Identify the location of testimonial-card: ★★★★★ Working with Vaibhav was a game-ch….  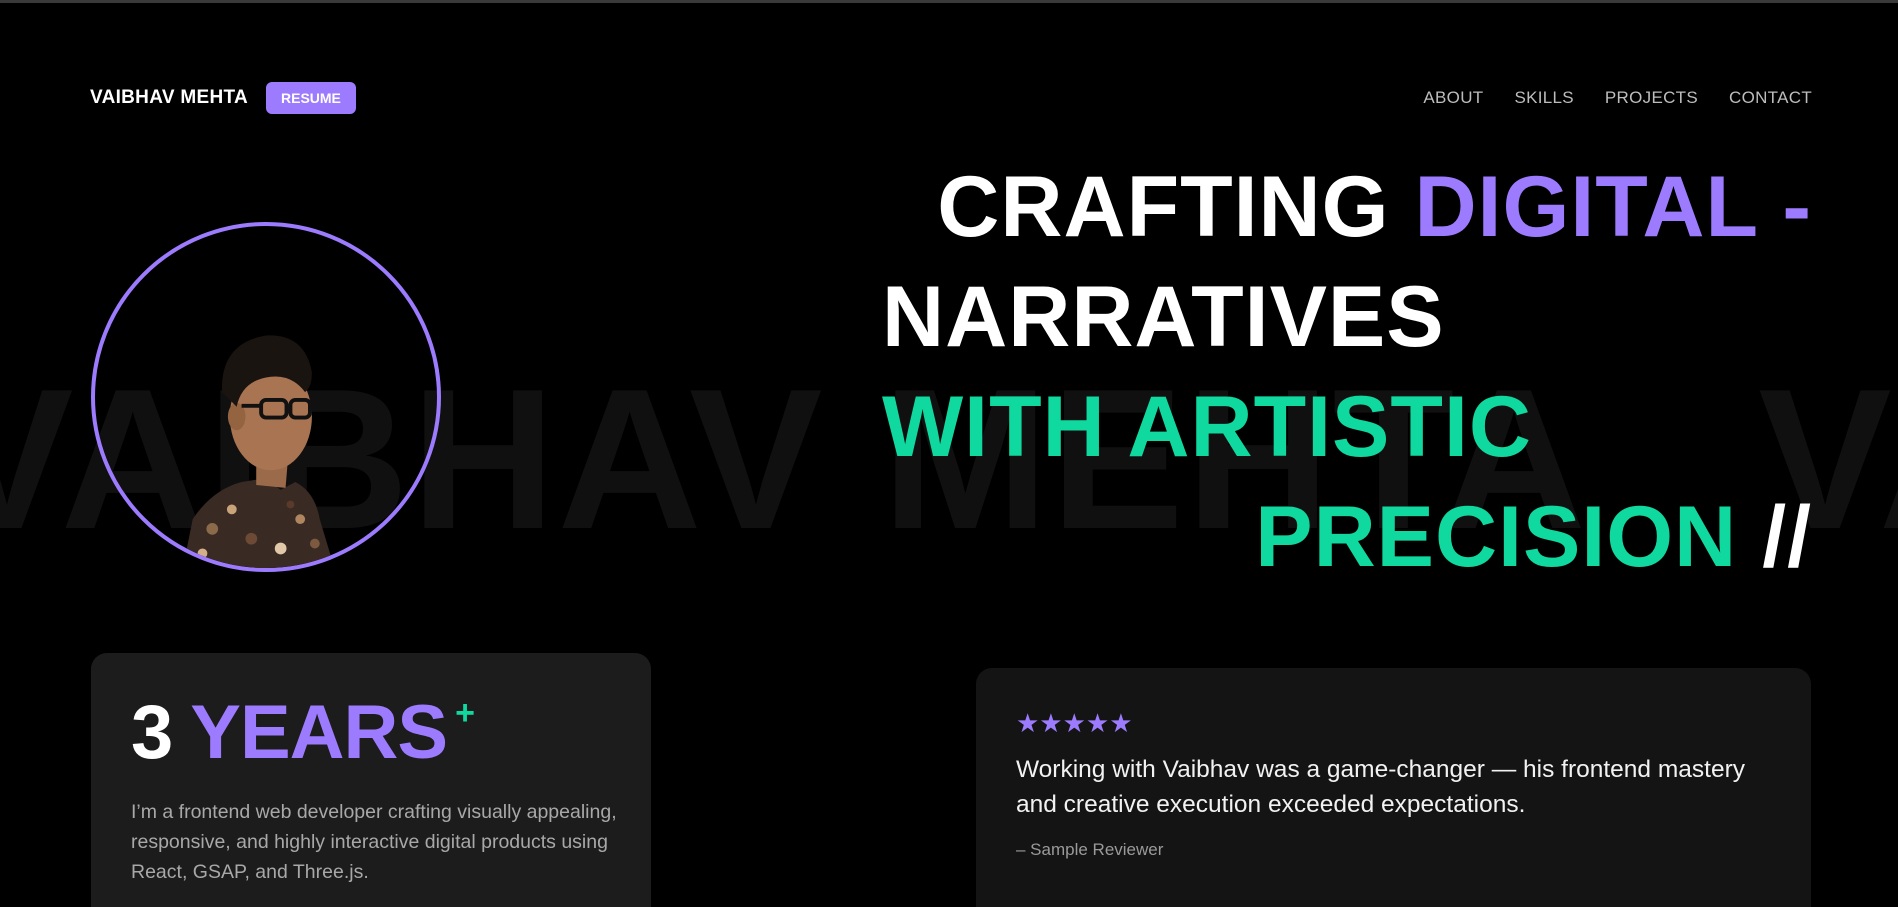
(1393, 787).